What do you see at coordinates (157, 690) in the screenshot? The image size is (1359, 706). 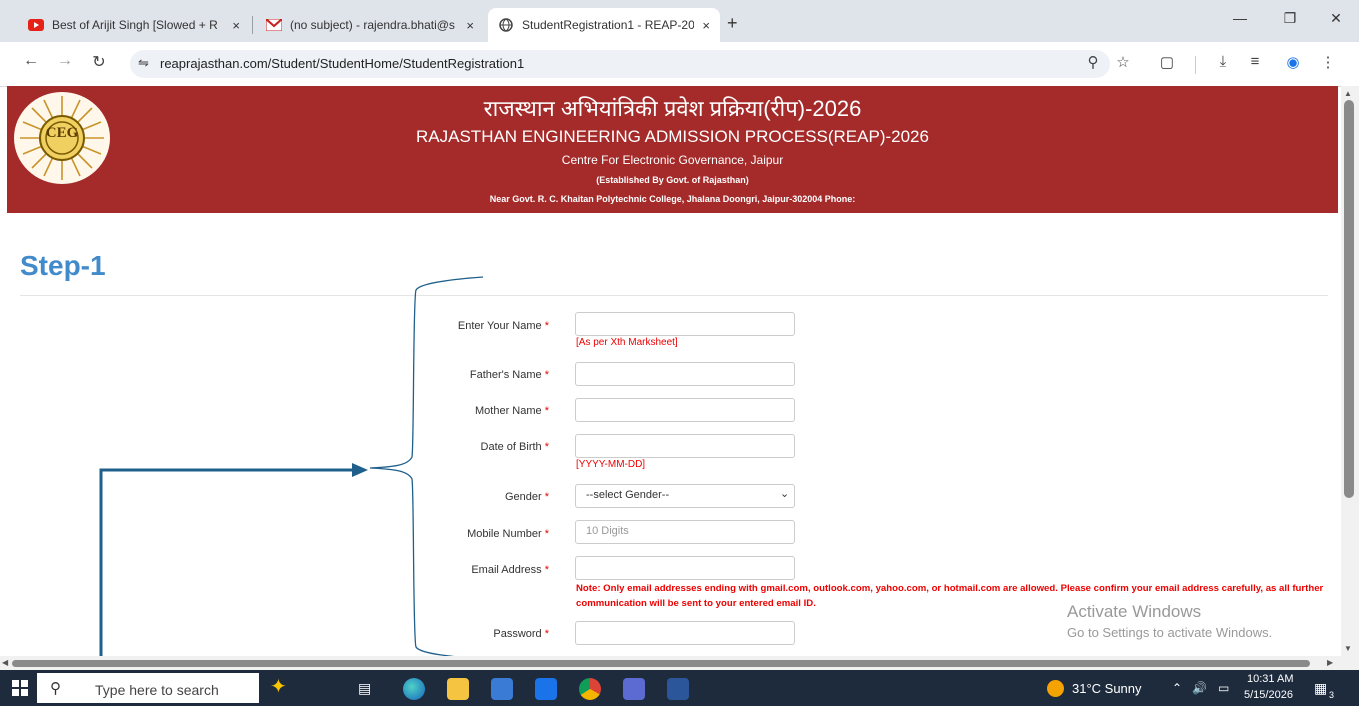 I see `search-placeholder: Type here to search` at bounding box center [157, 690].